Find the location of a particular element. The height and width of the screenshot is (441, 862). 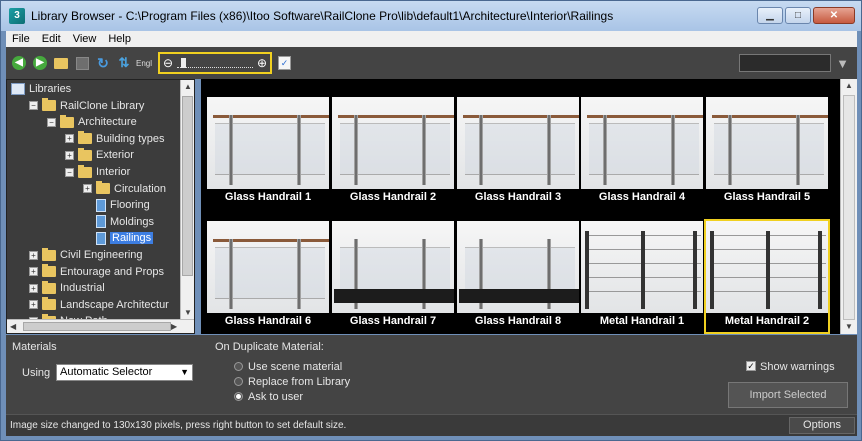

radio-replace-from-library is located at coordinates (238, 381).